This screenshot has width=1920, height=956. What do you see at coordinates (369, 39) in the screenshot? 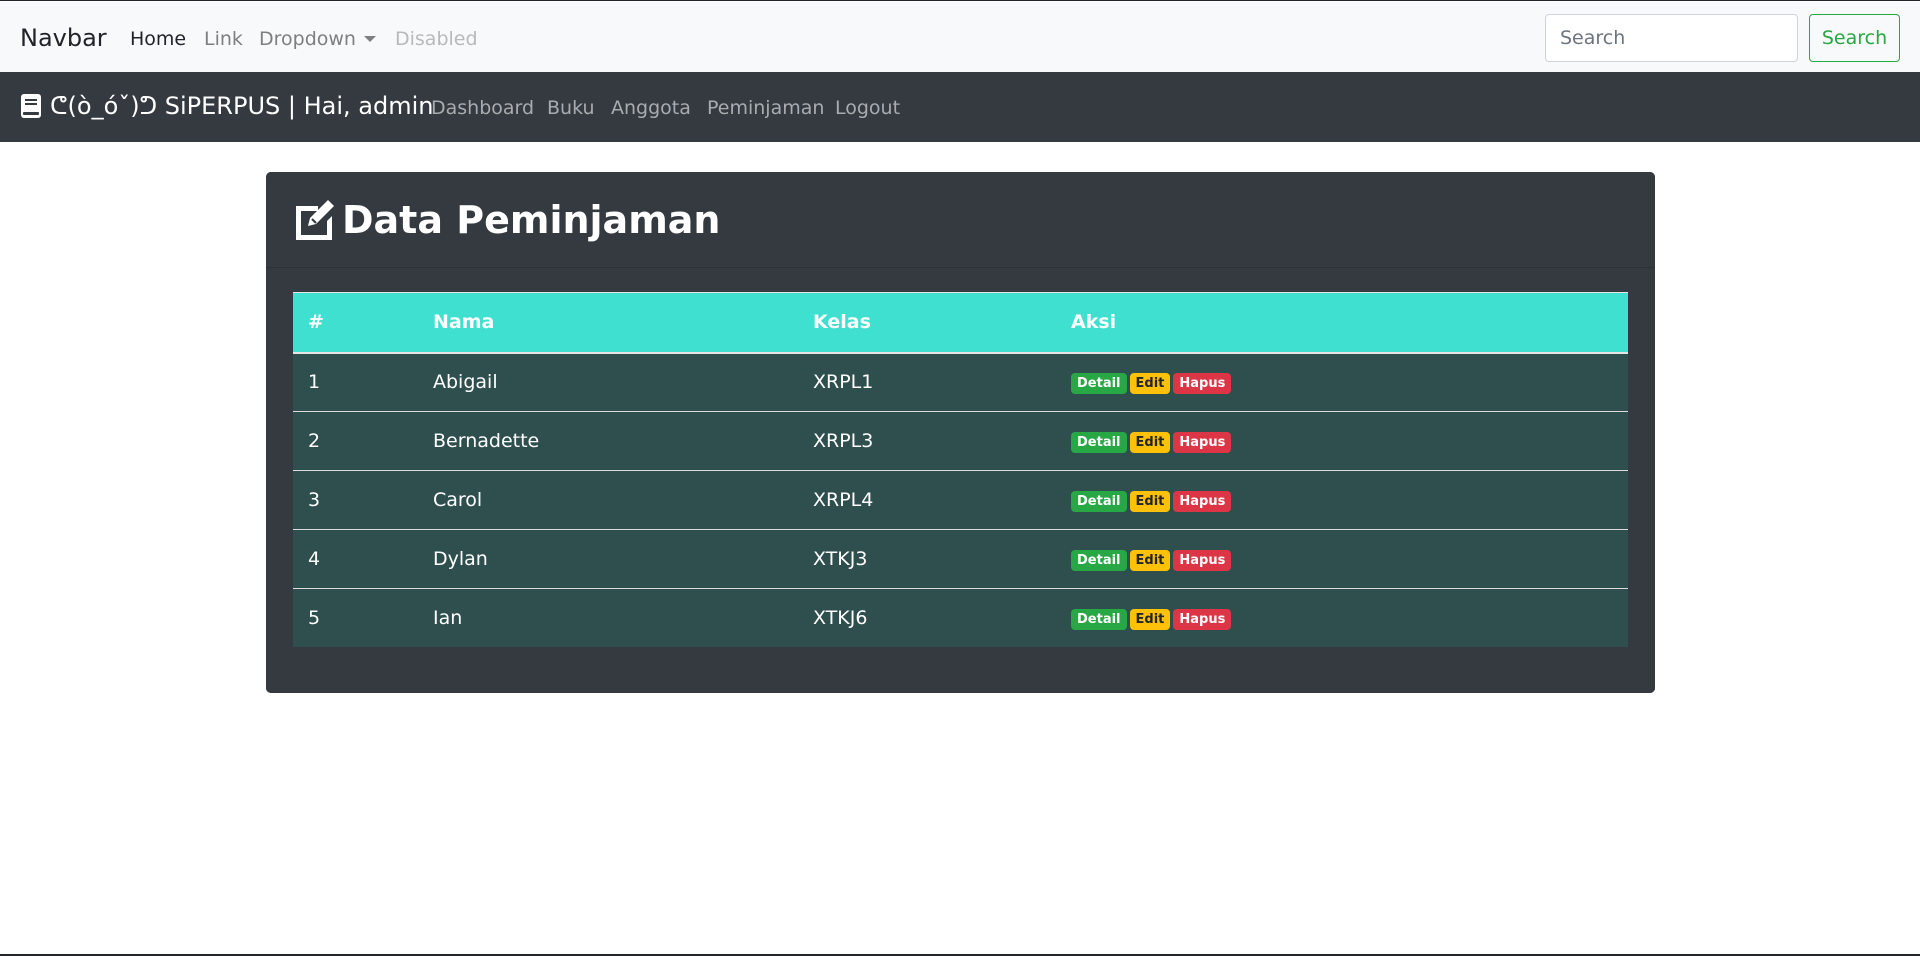
I see `chevron-down-icon` at bounding box center [369, 39].